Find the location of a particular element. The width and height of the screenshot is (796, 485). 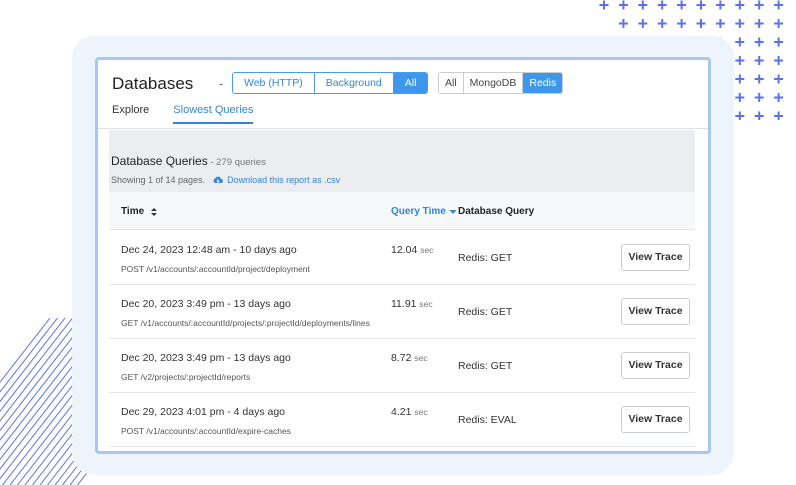

download-csv-link: Download this report as .csv is located at coordinates (276, 180).